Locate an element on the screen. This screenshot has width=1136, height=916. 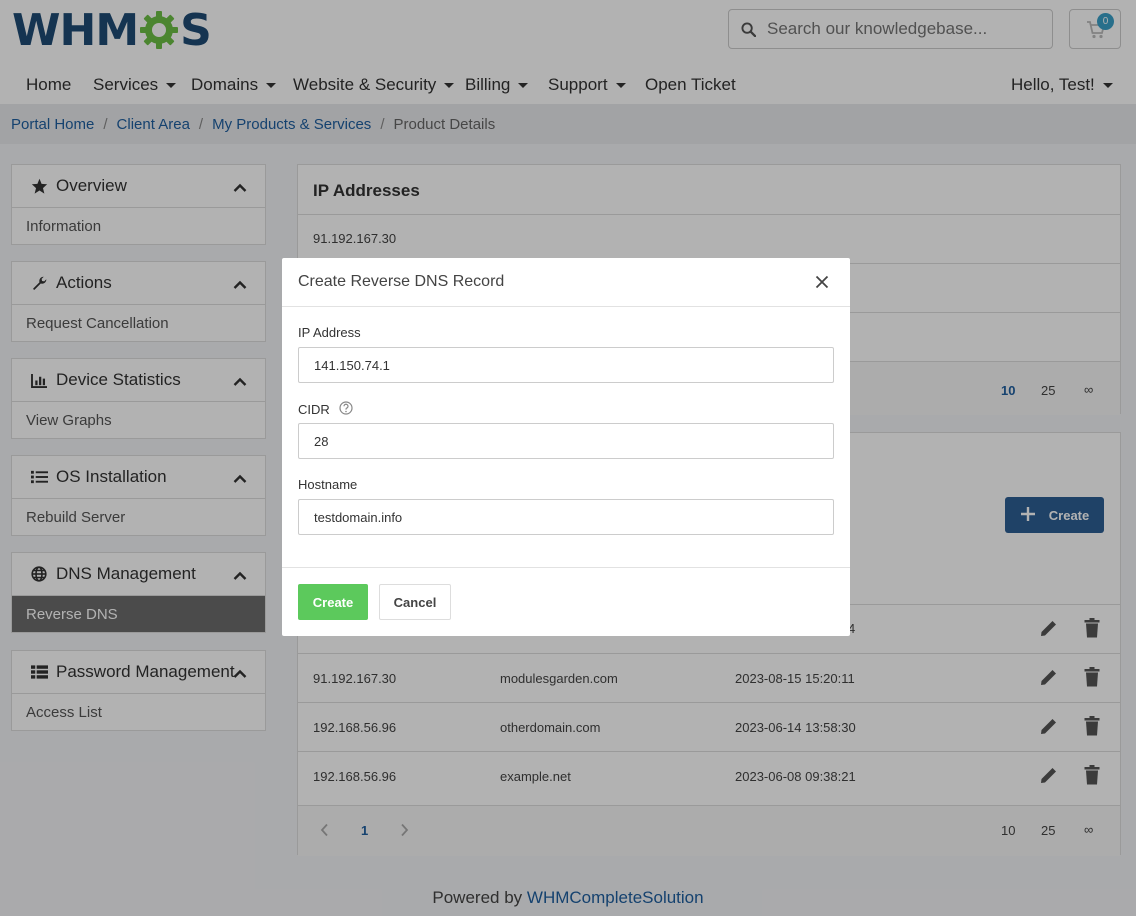
help-icon is located at coordinates (346, 409).